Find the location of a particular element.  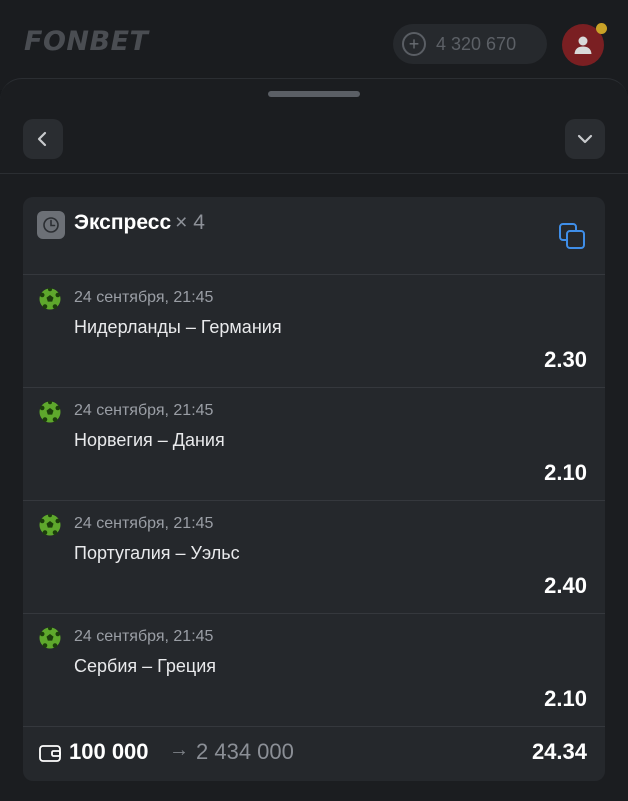

bet-type-title: Экспресс × 4 is located at coordinates (139, 223).